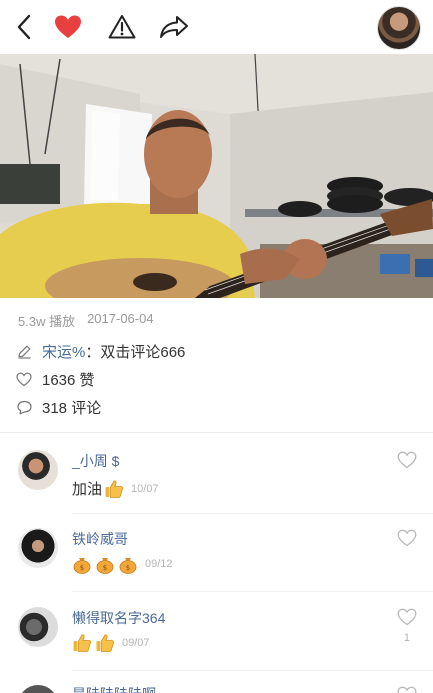  What do you see at coordinates (114, 688) in the screenshot?
I see `comment-author: 是陆陆陆陆啊` at bounding box center [114, 688].